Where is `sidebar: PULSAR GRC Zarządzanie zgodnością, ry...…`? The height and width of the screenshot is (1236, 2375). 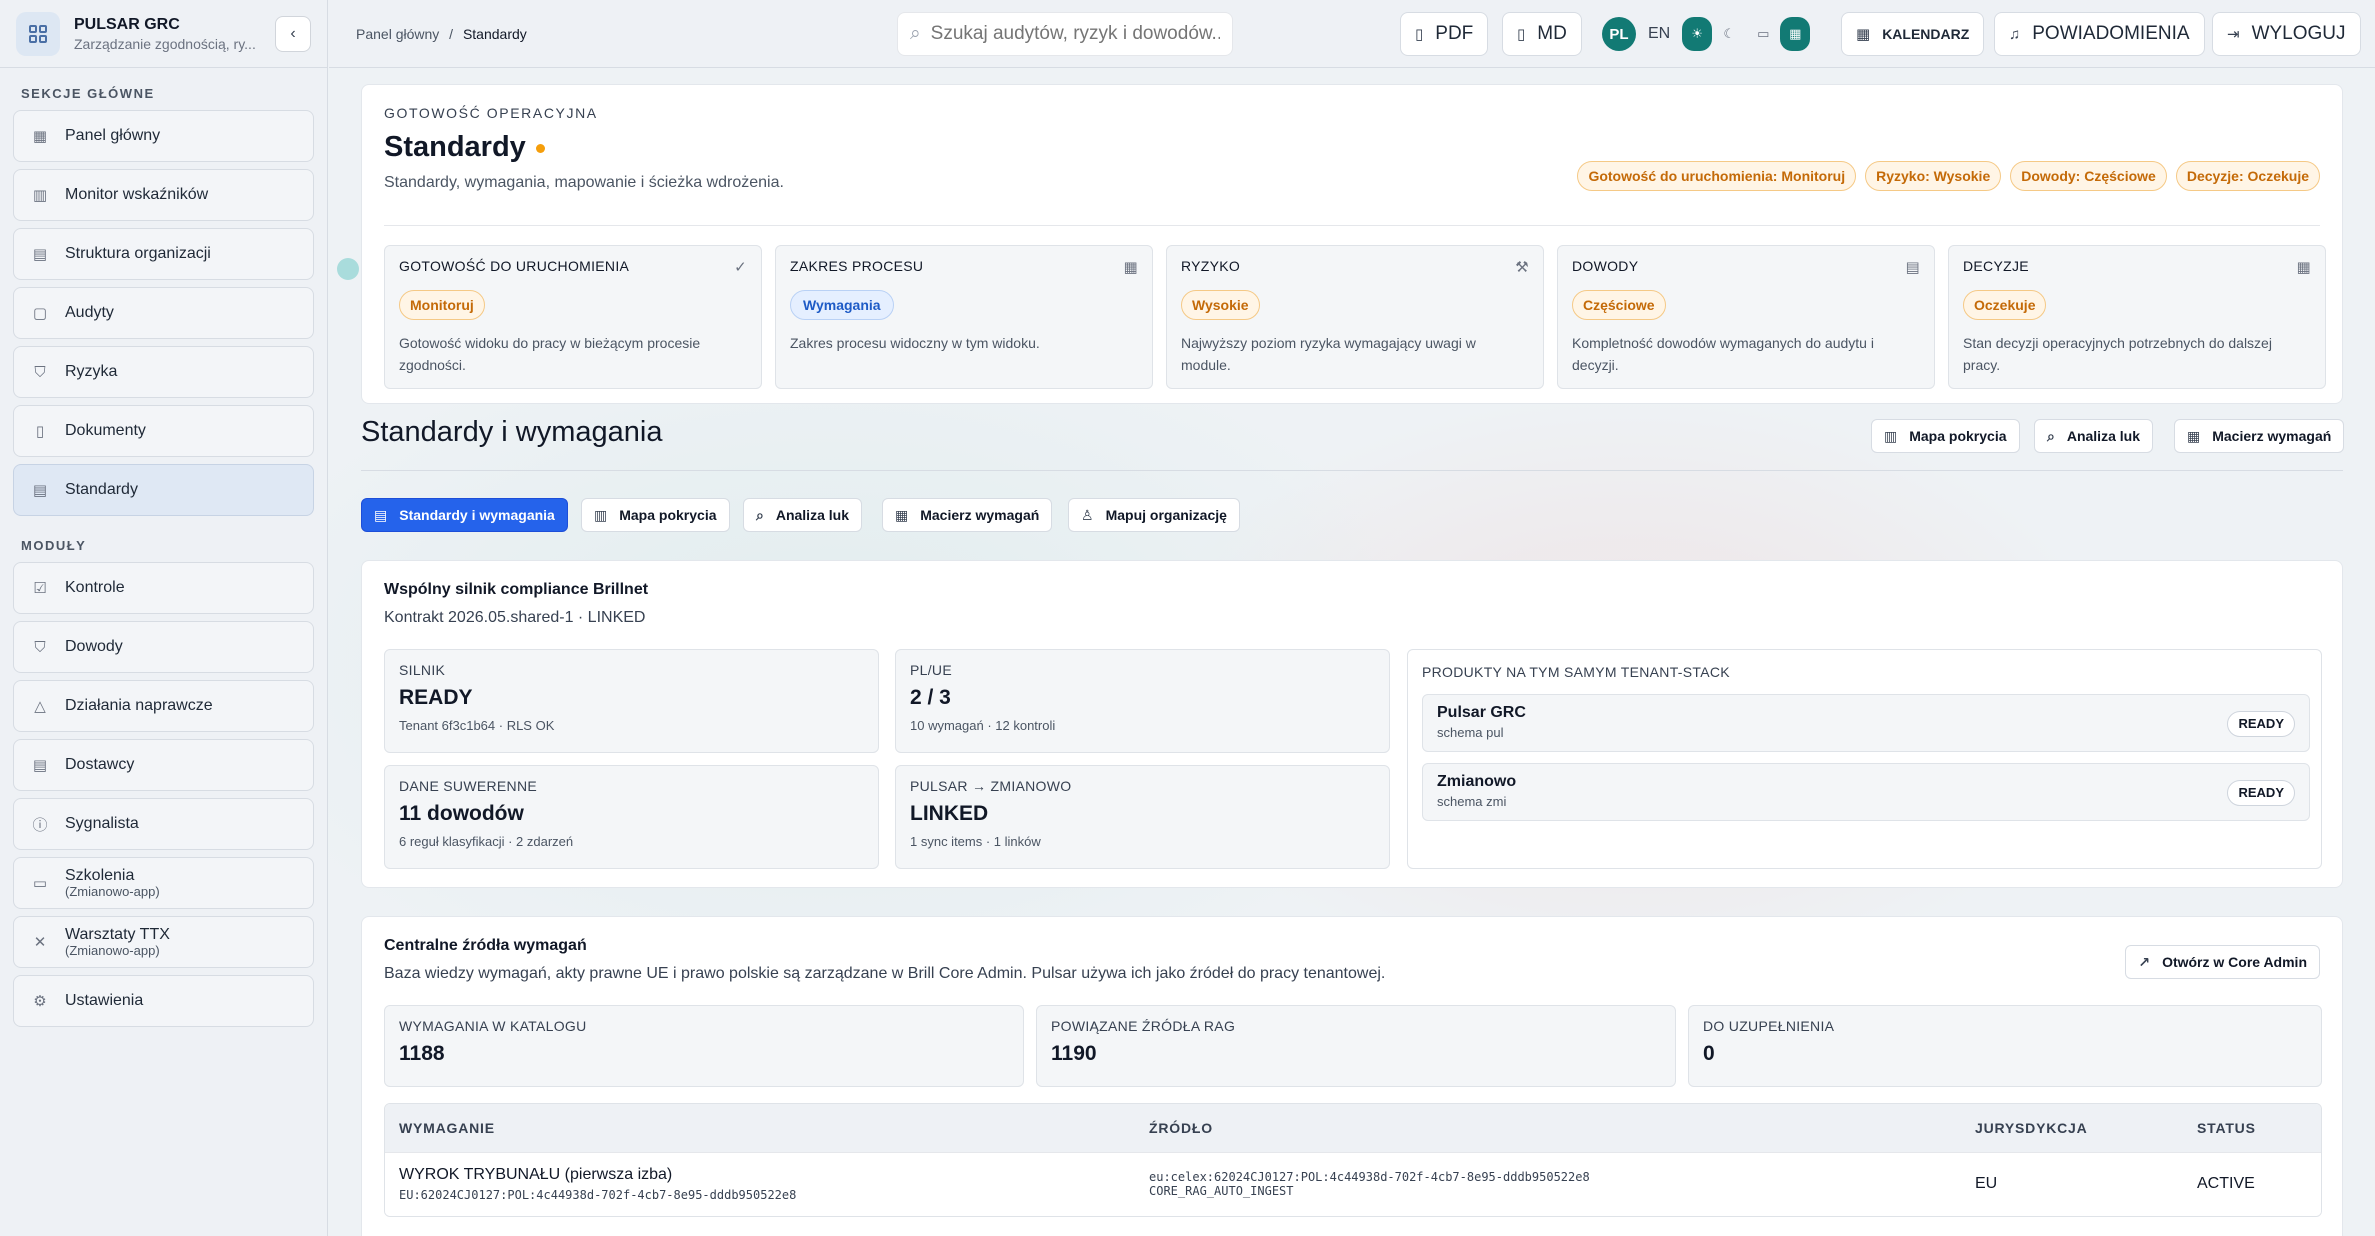 sidebar: PULSAR GRC Zarządzanie zgodnością, ry...… is located at coordinates (164, 618).